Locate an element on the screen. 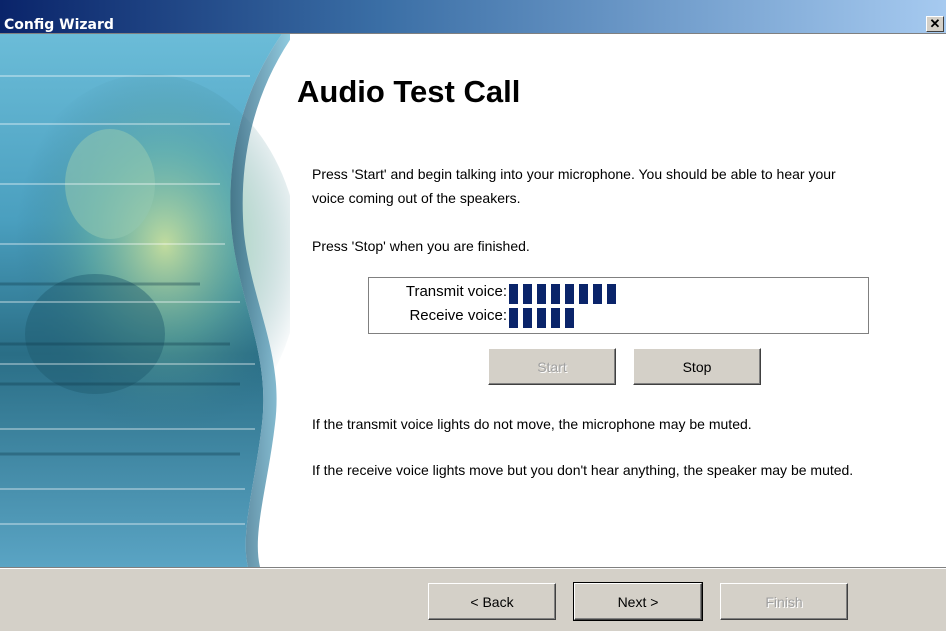 The image size is (946, 631). receive-meter-row: Receive voice: is located at coordinates (438, 317).